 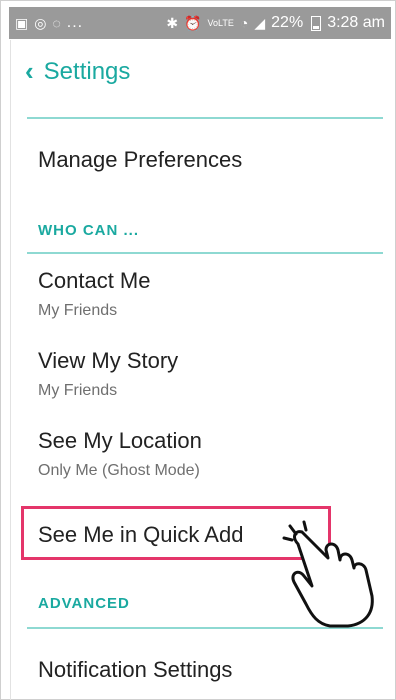 What do you see at coordinates (260, 23) in the screenshot?
I see `signal-icon: ◢` at bounding box center [260, 23].